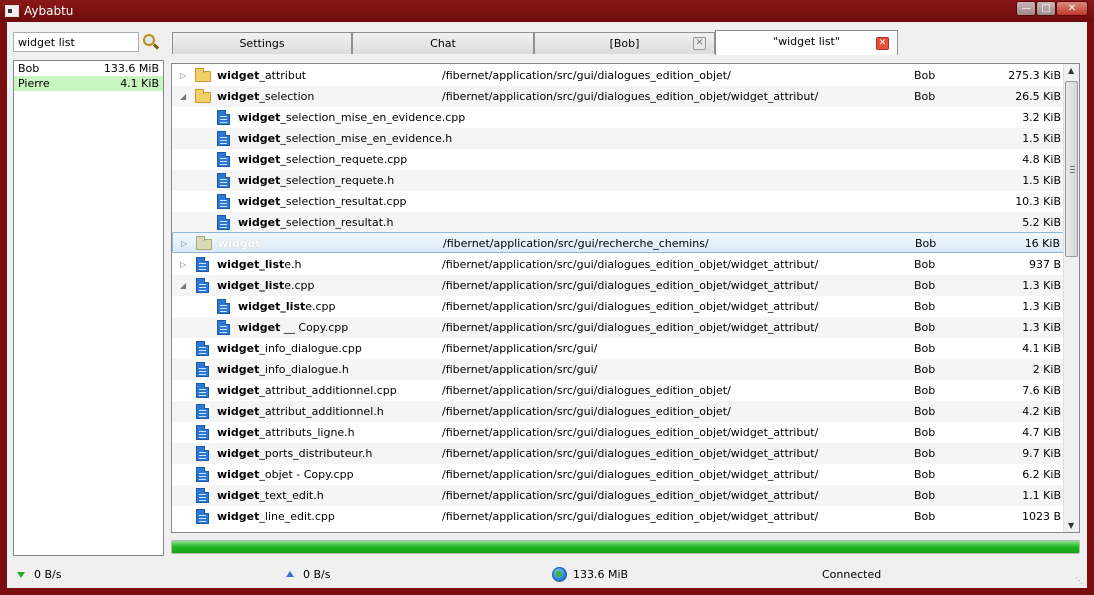 The width and height of the screenshot is (1094, 595). I want to click on scroll-down-icon: ▼, so click(1071, 525).